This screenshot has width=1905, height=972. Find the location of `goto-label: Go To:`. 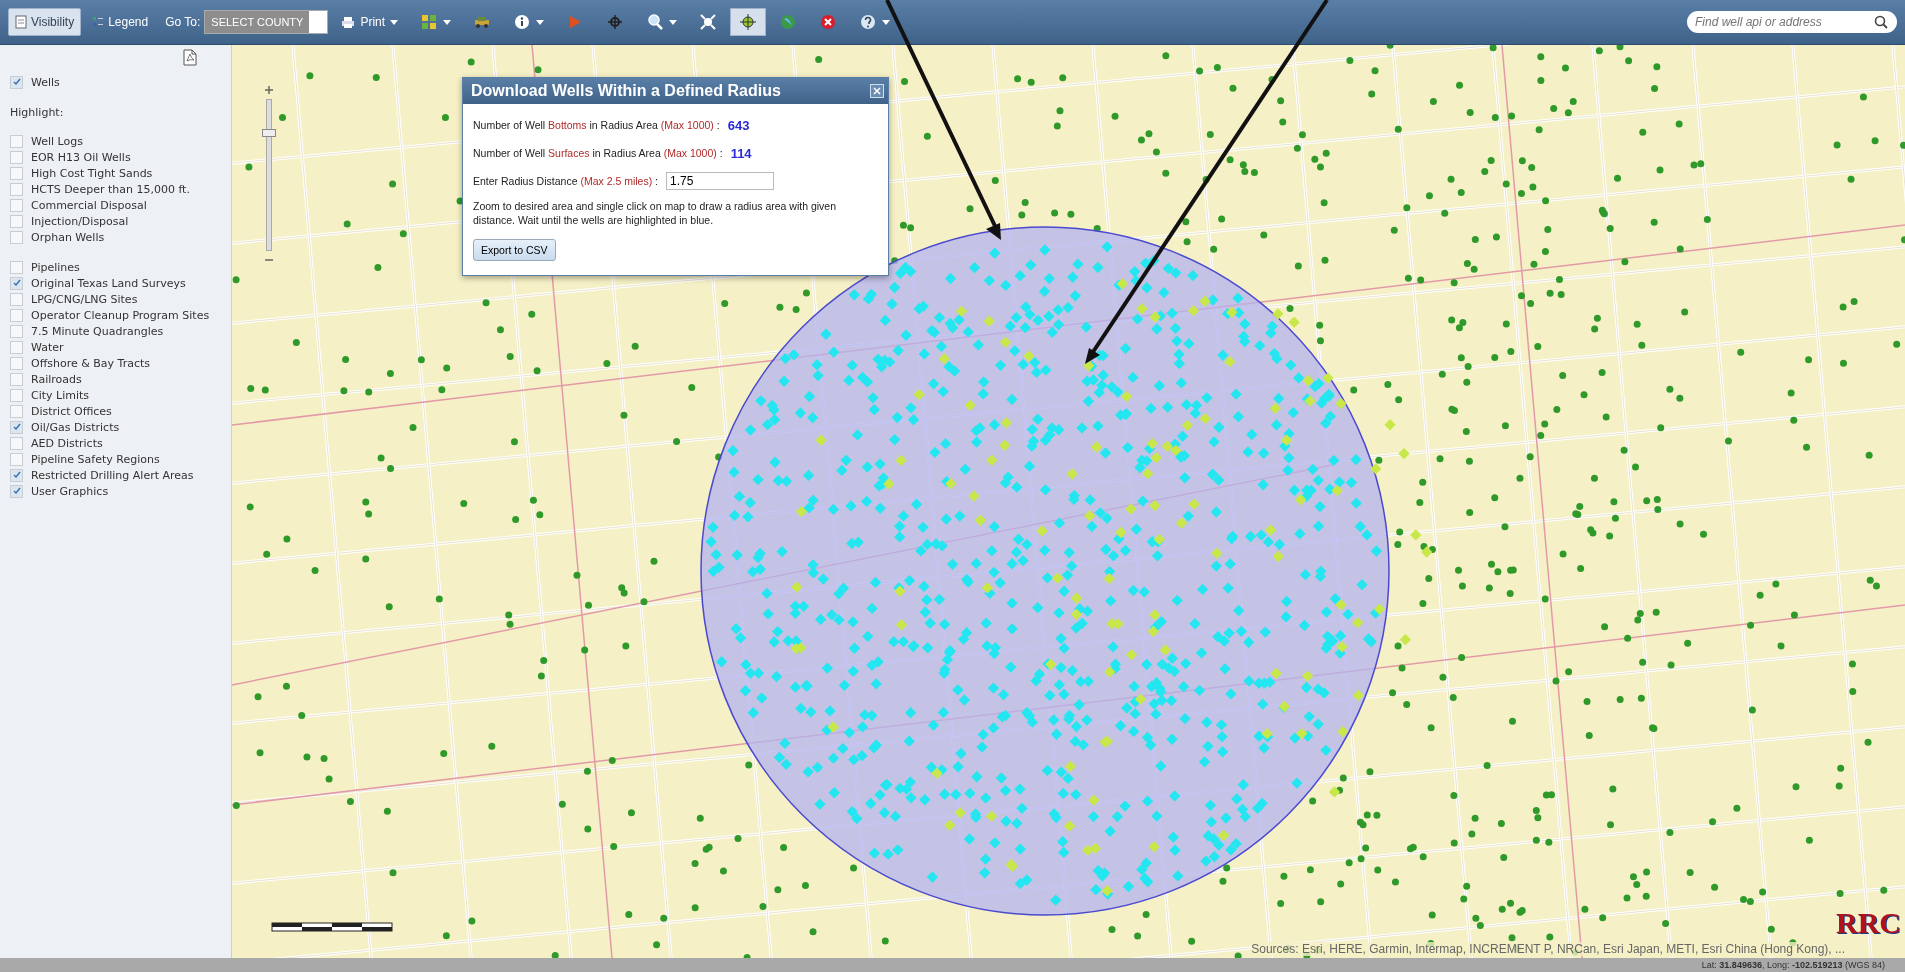

goto-label: Go To: is located at coordinates (183, 22).